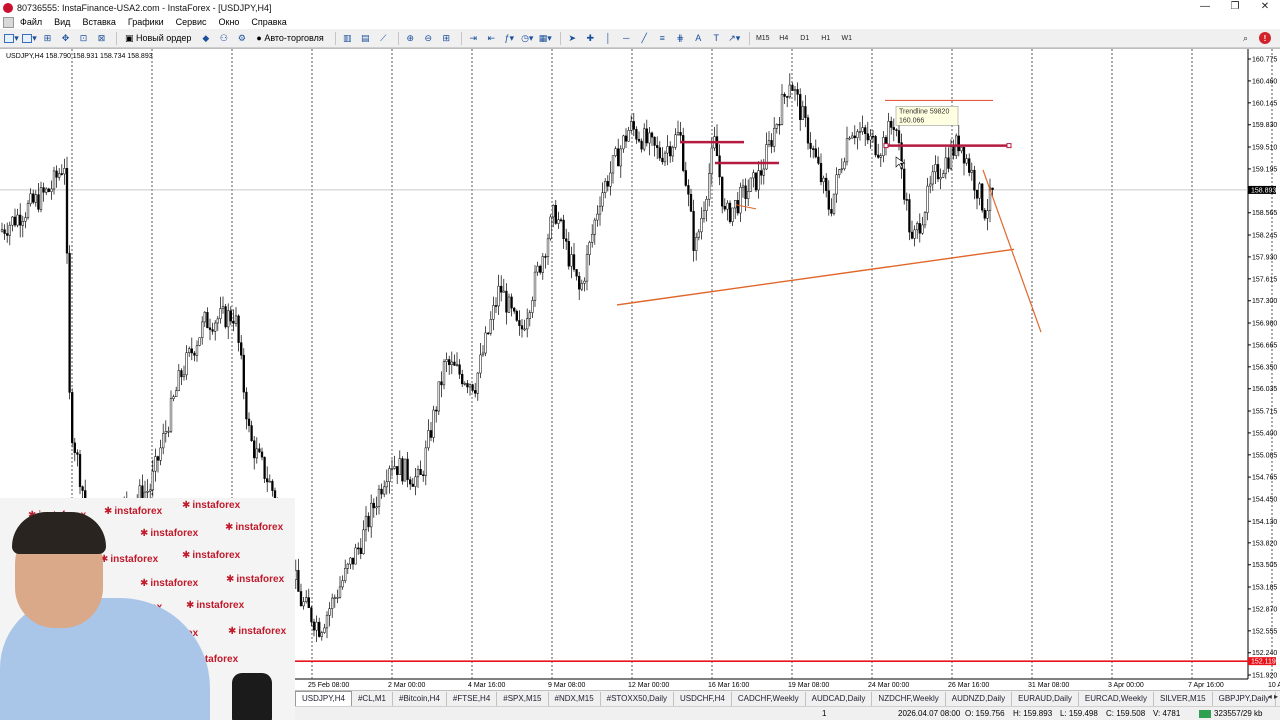 The width and height of the screenshot is (1280, 720). I want to click on tab-silver-m15: SILVER,M15, so click(1183, 698).